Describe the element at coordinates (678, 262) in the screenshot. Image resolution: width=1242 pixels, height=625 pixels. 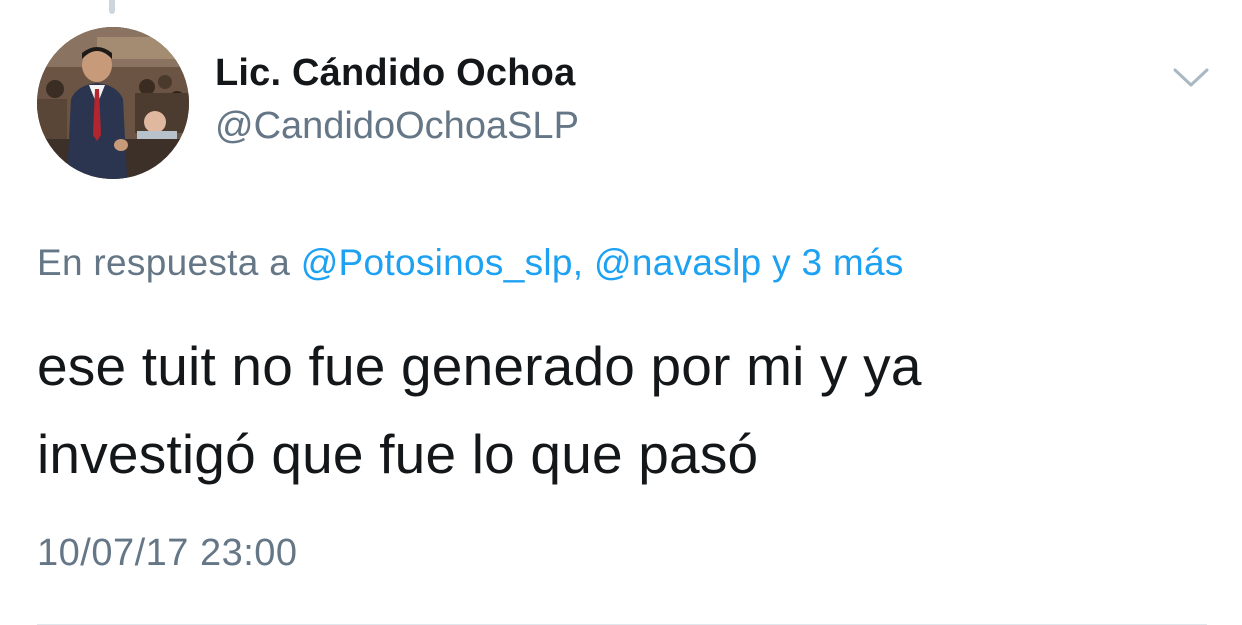
I see `mention-link-navaslp: @navaslp` at that location.